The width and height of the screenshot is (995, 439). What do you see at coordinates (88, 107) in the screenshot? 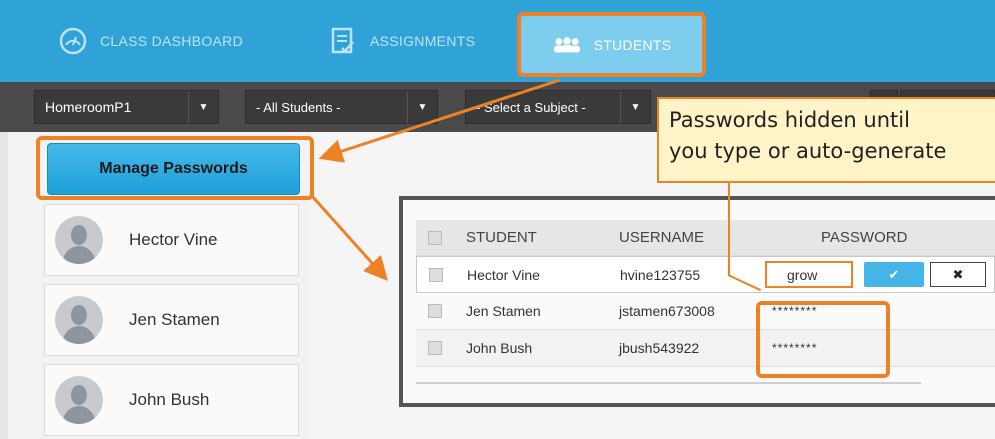
I see `class-select-value: HomeroomP1` at bounding box center [88, 107].